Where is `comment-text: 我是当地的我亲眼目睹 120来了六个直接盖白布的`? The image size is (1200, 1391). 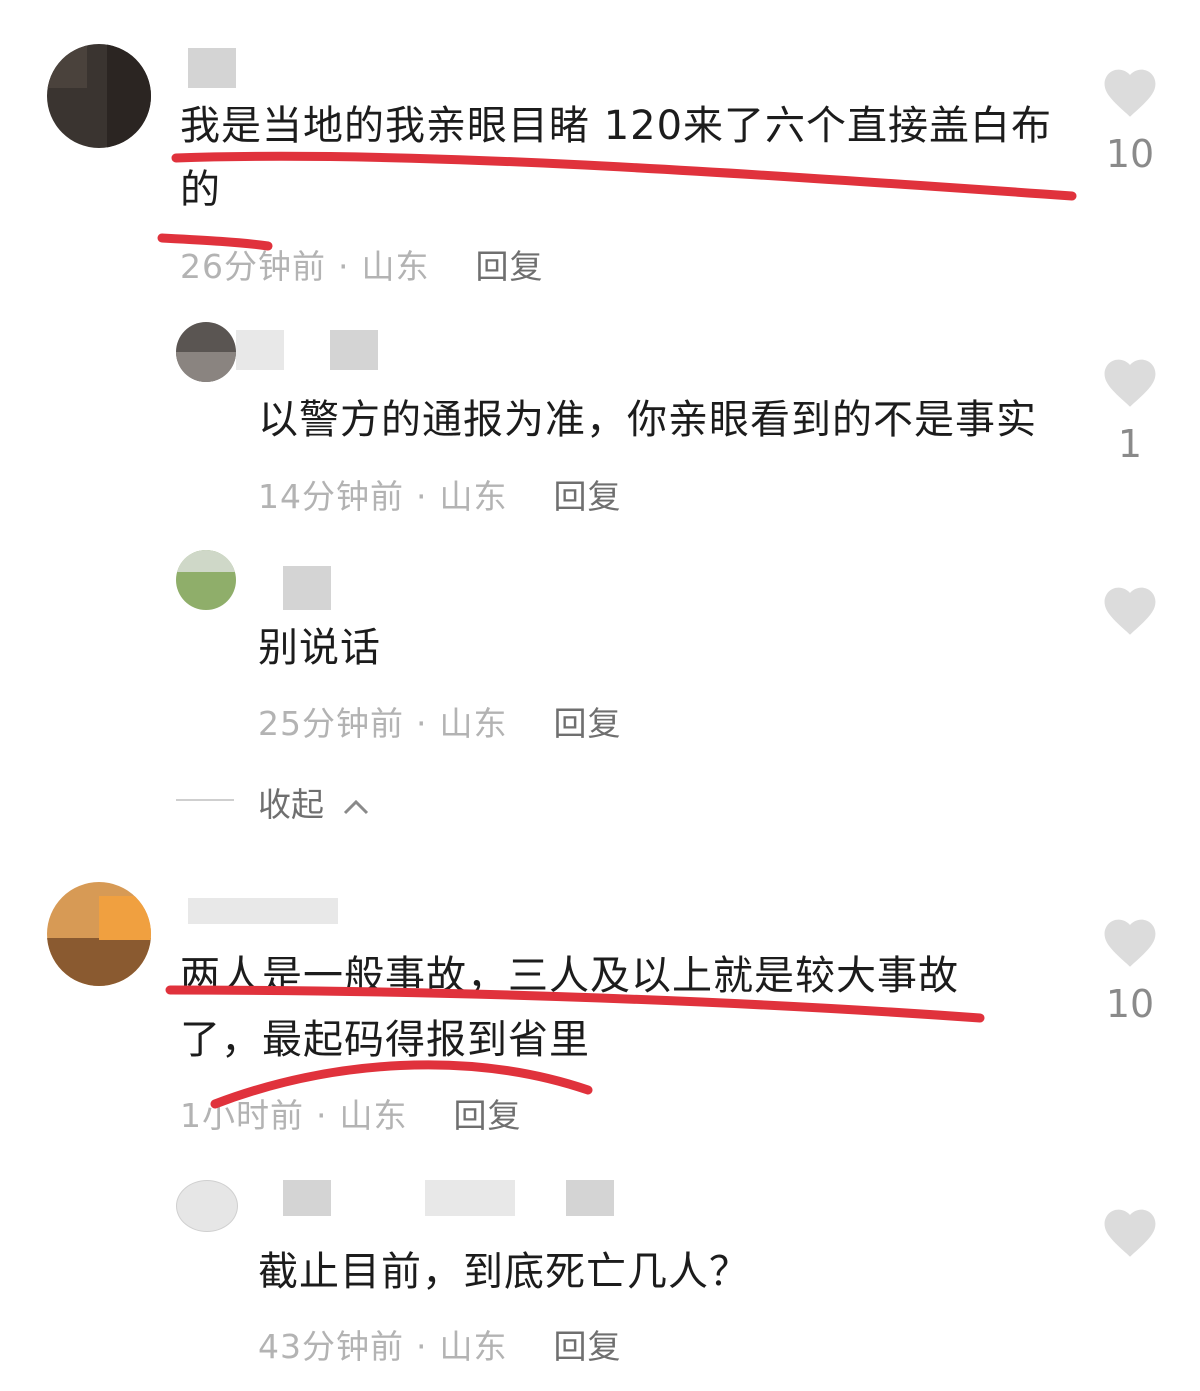 comment-text: 我是当地的我亲眼目睹 120来了六个直接盖白布的 is located at coordinates (616, 158).